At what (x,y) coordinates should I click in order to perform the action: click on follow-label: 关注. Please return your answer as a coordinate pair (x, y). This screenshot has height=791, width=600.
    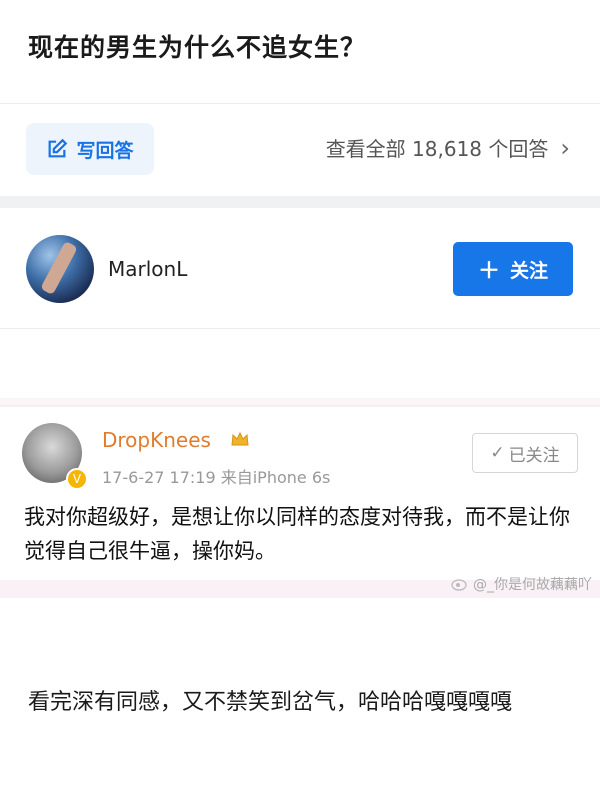
    Looking at the image, I should click on (529, 270).